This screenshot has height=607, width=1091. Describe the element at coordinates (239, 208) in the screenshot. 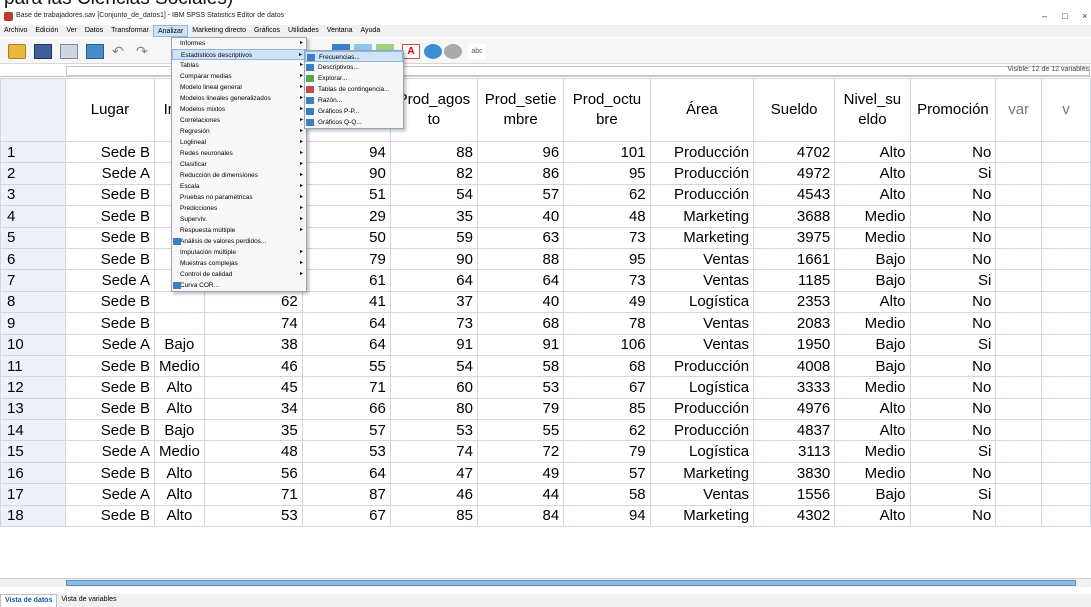

I see `menu-item-predicciones: Predicciones ▸` at that location.